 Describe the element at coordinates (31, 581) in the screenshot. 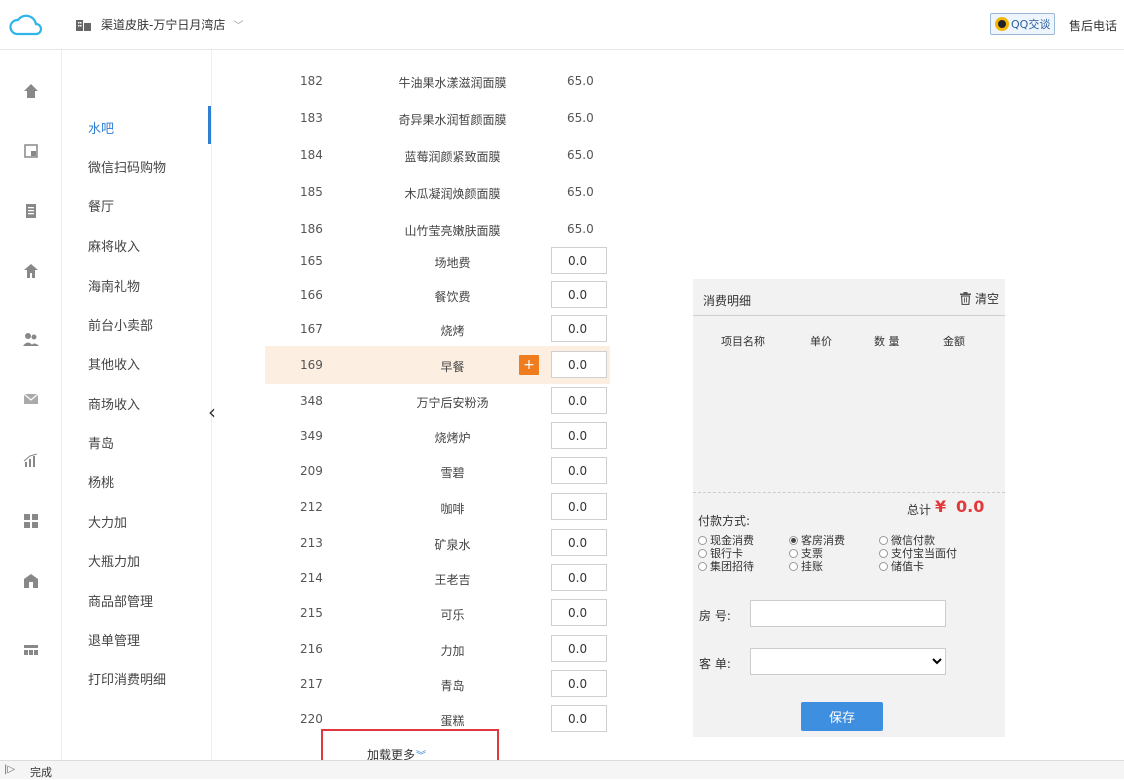

I see `building-icon` at that location.